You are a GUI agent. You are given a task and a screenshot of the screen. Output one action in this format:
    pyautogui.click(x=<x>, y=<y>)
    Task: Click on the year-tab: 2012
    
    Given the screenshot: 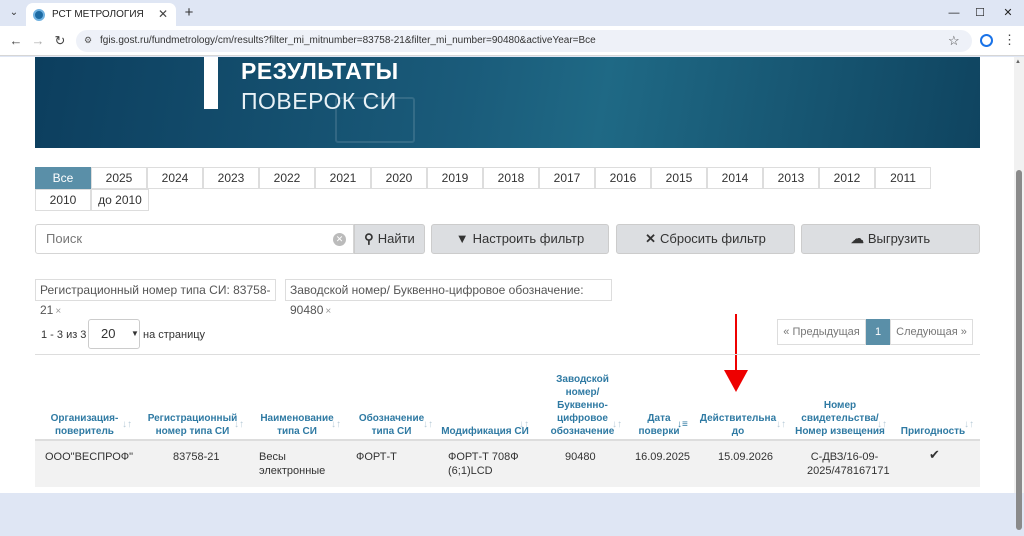 What is the action you would take?
    pyautogui.click(x=847, y=178)
    